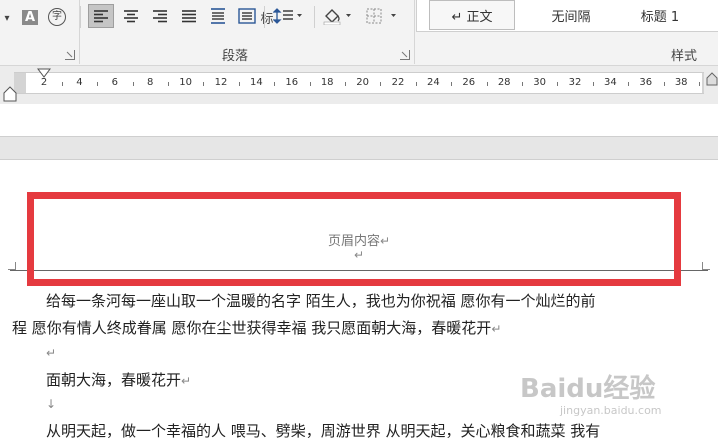  I want to click on borders-button, so click(382, 16).